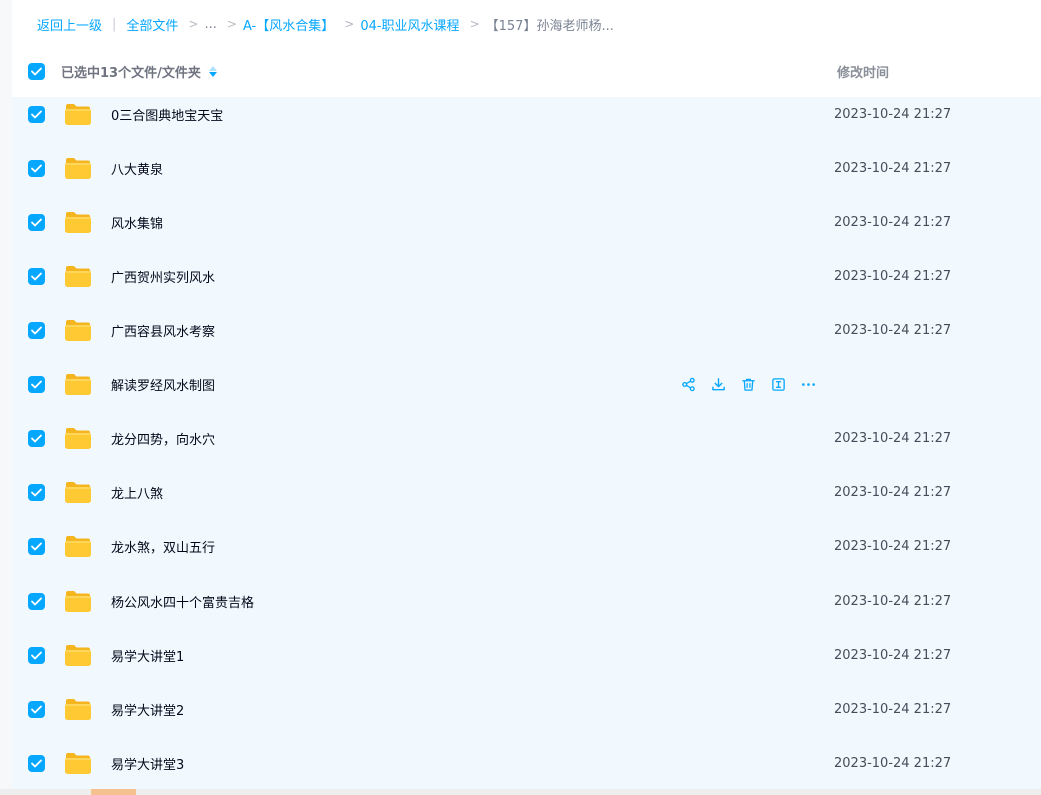 The image size is (1041, 795). What do you see at coordinates (163, 330) in the screenshot?
I see `file-name: 广西容县风水考察` at bounding box center [163, 330].